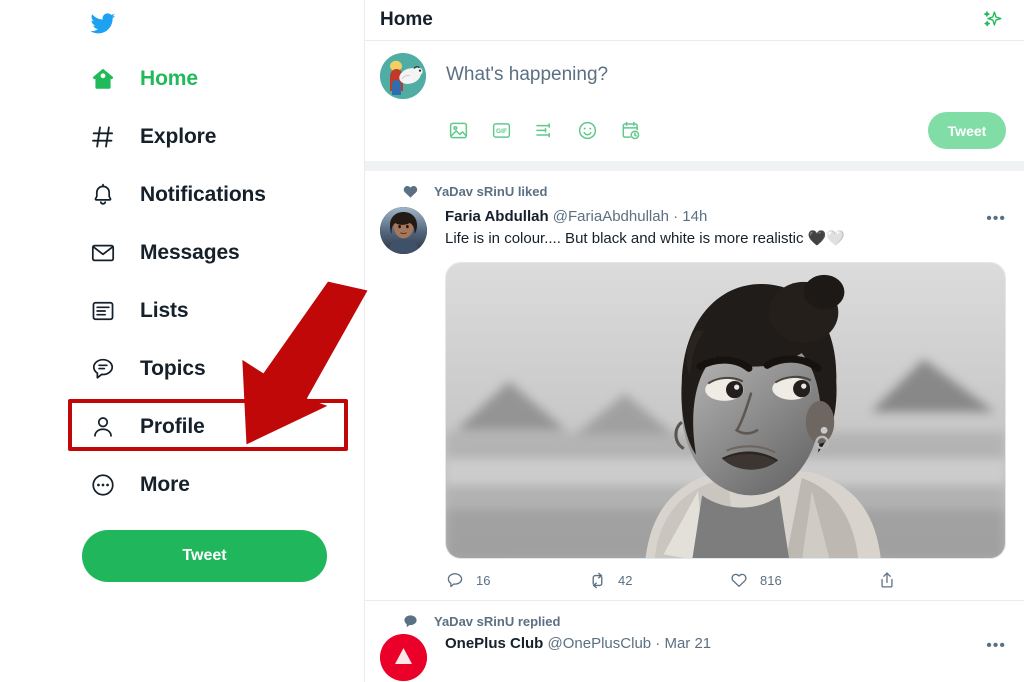 The image size is (1024, 682). I want to click on svg-text: GIF, so click(500, 131).